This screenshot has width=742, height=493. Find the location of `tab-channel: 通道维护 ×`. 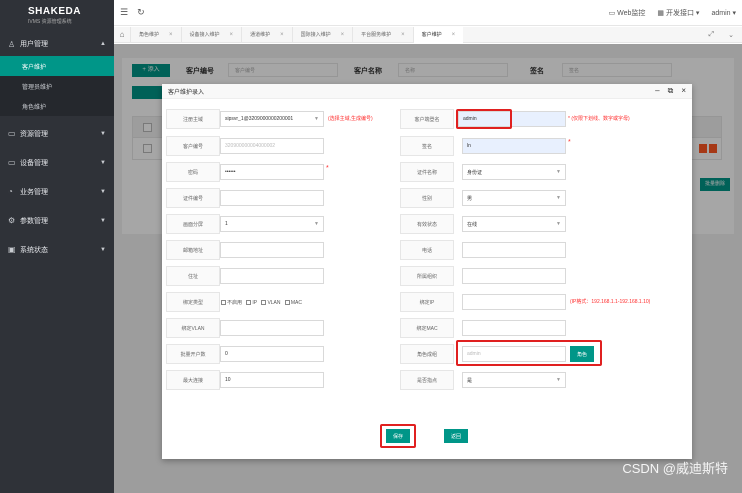

tab-channel: 通道维护 × is located at coordinates (266, 34).